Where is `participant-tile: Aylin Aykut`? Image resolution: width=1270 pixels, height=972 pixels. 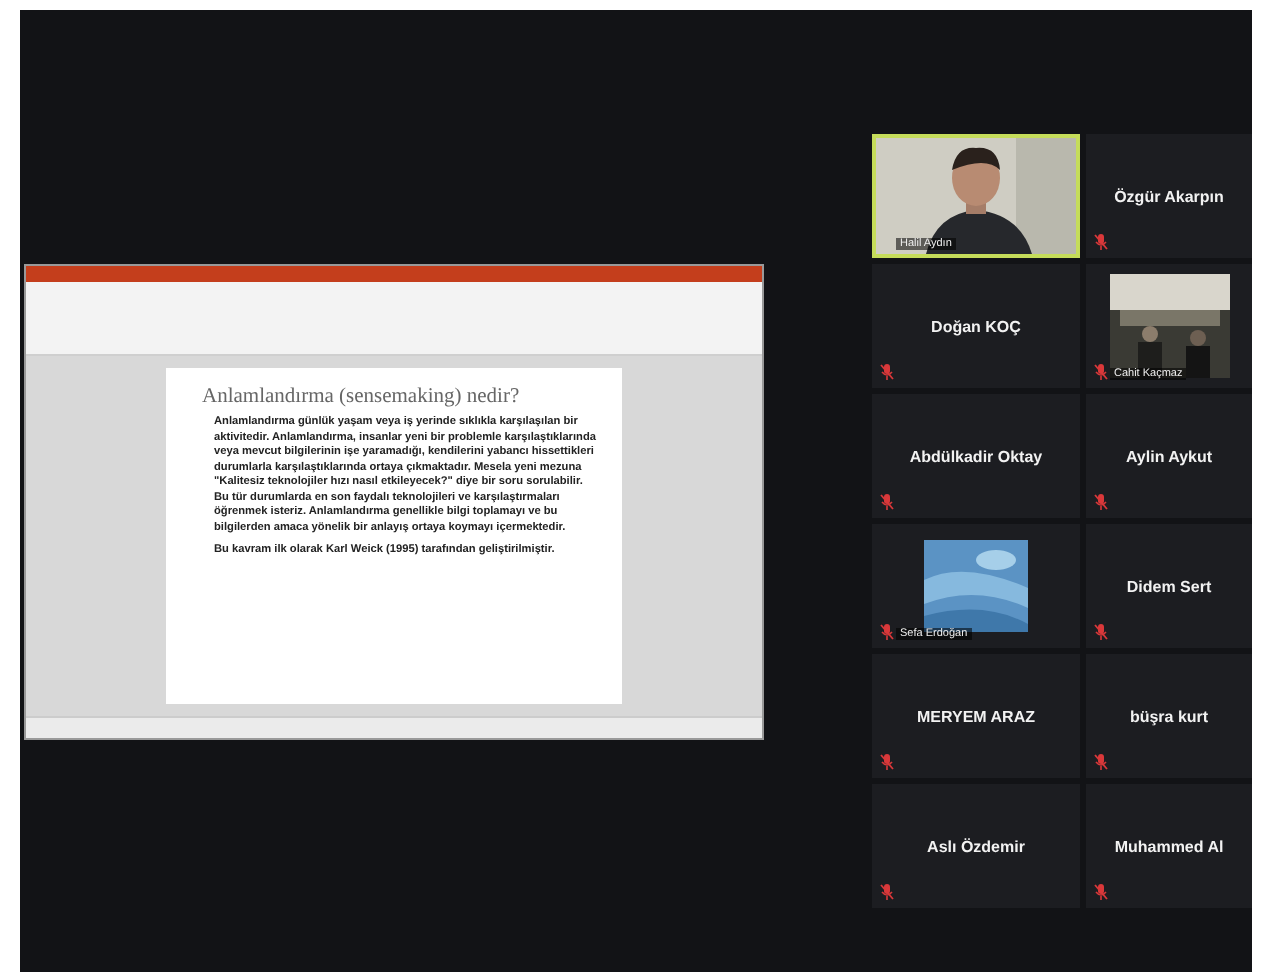 participant-tile: Aylin Aykut is located at coordinates (1169, 456).